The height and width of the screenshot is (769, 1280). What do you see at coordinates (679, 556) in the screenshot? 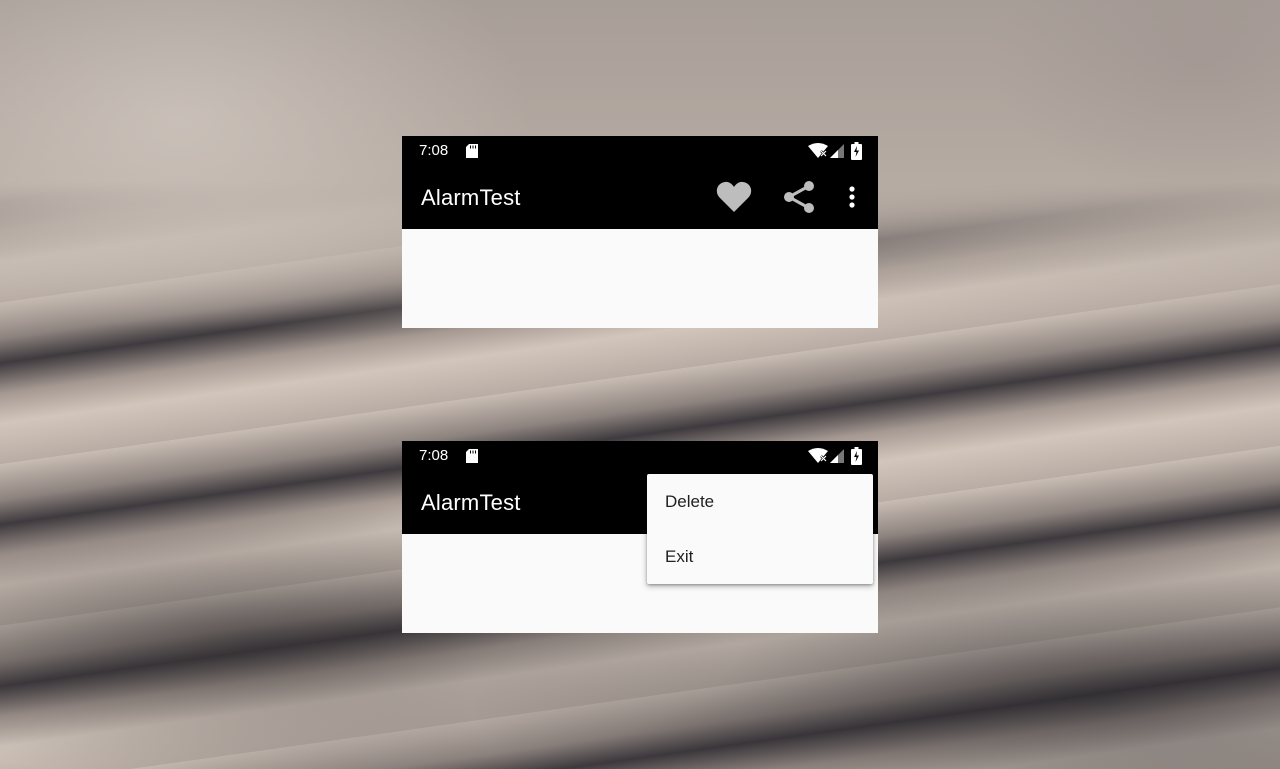
I see `menu-item-label: Exit` at bounding box center [679, 556].